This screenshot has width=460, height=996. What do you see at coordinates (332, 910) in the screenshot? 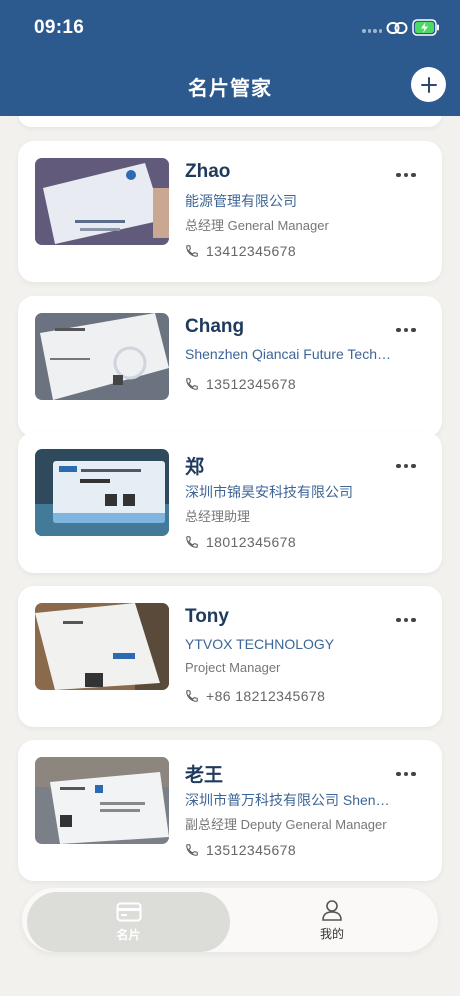
I see `person-icon` at bounding box center [332, 910].